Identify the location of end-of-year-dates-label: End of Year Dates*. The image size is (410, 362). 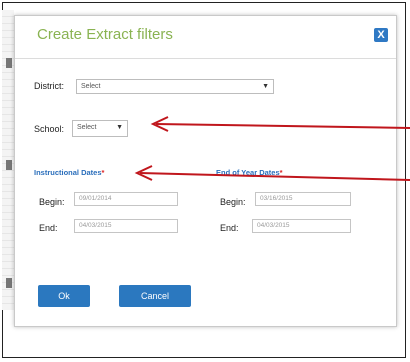
(249, 172).